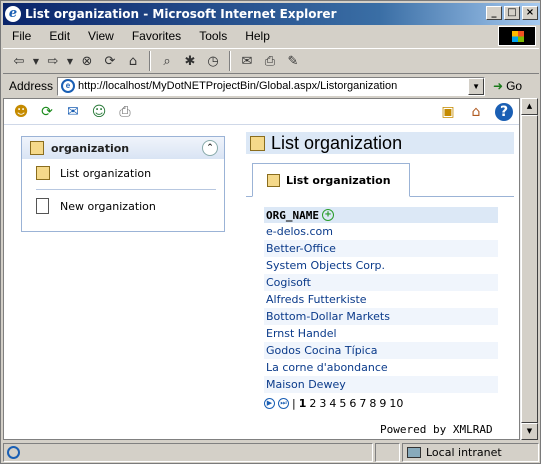 This screenshot has height=464, width=541. I want to click on go-button: ➜ Go, so click(507, 86).